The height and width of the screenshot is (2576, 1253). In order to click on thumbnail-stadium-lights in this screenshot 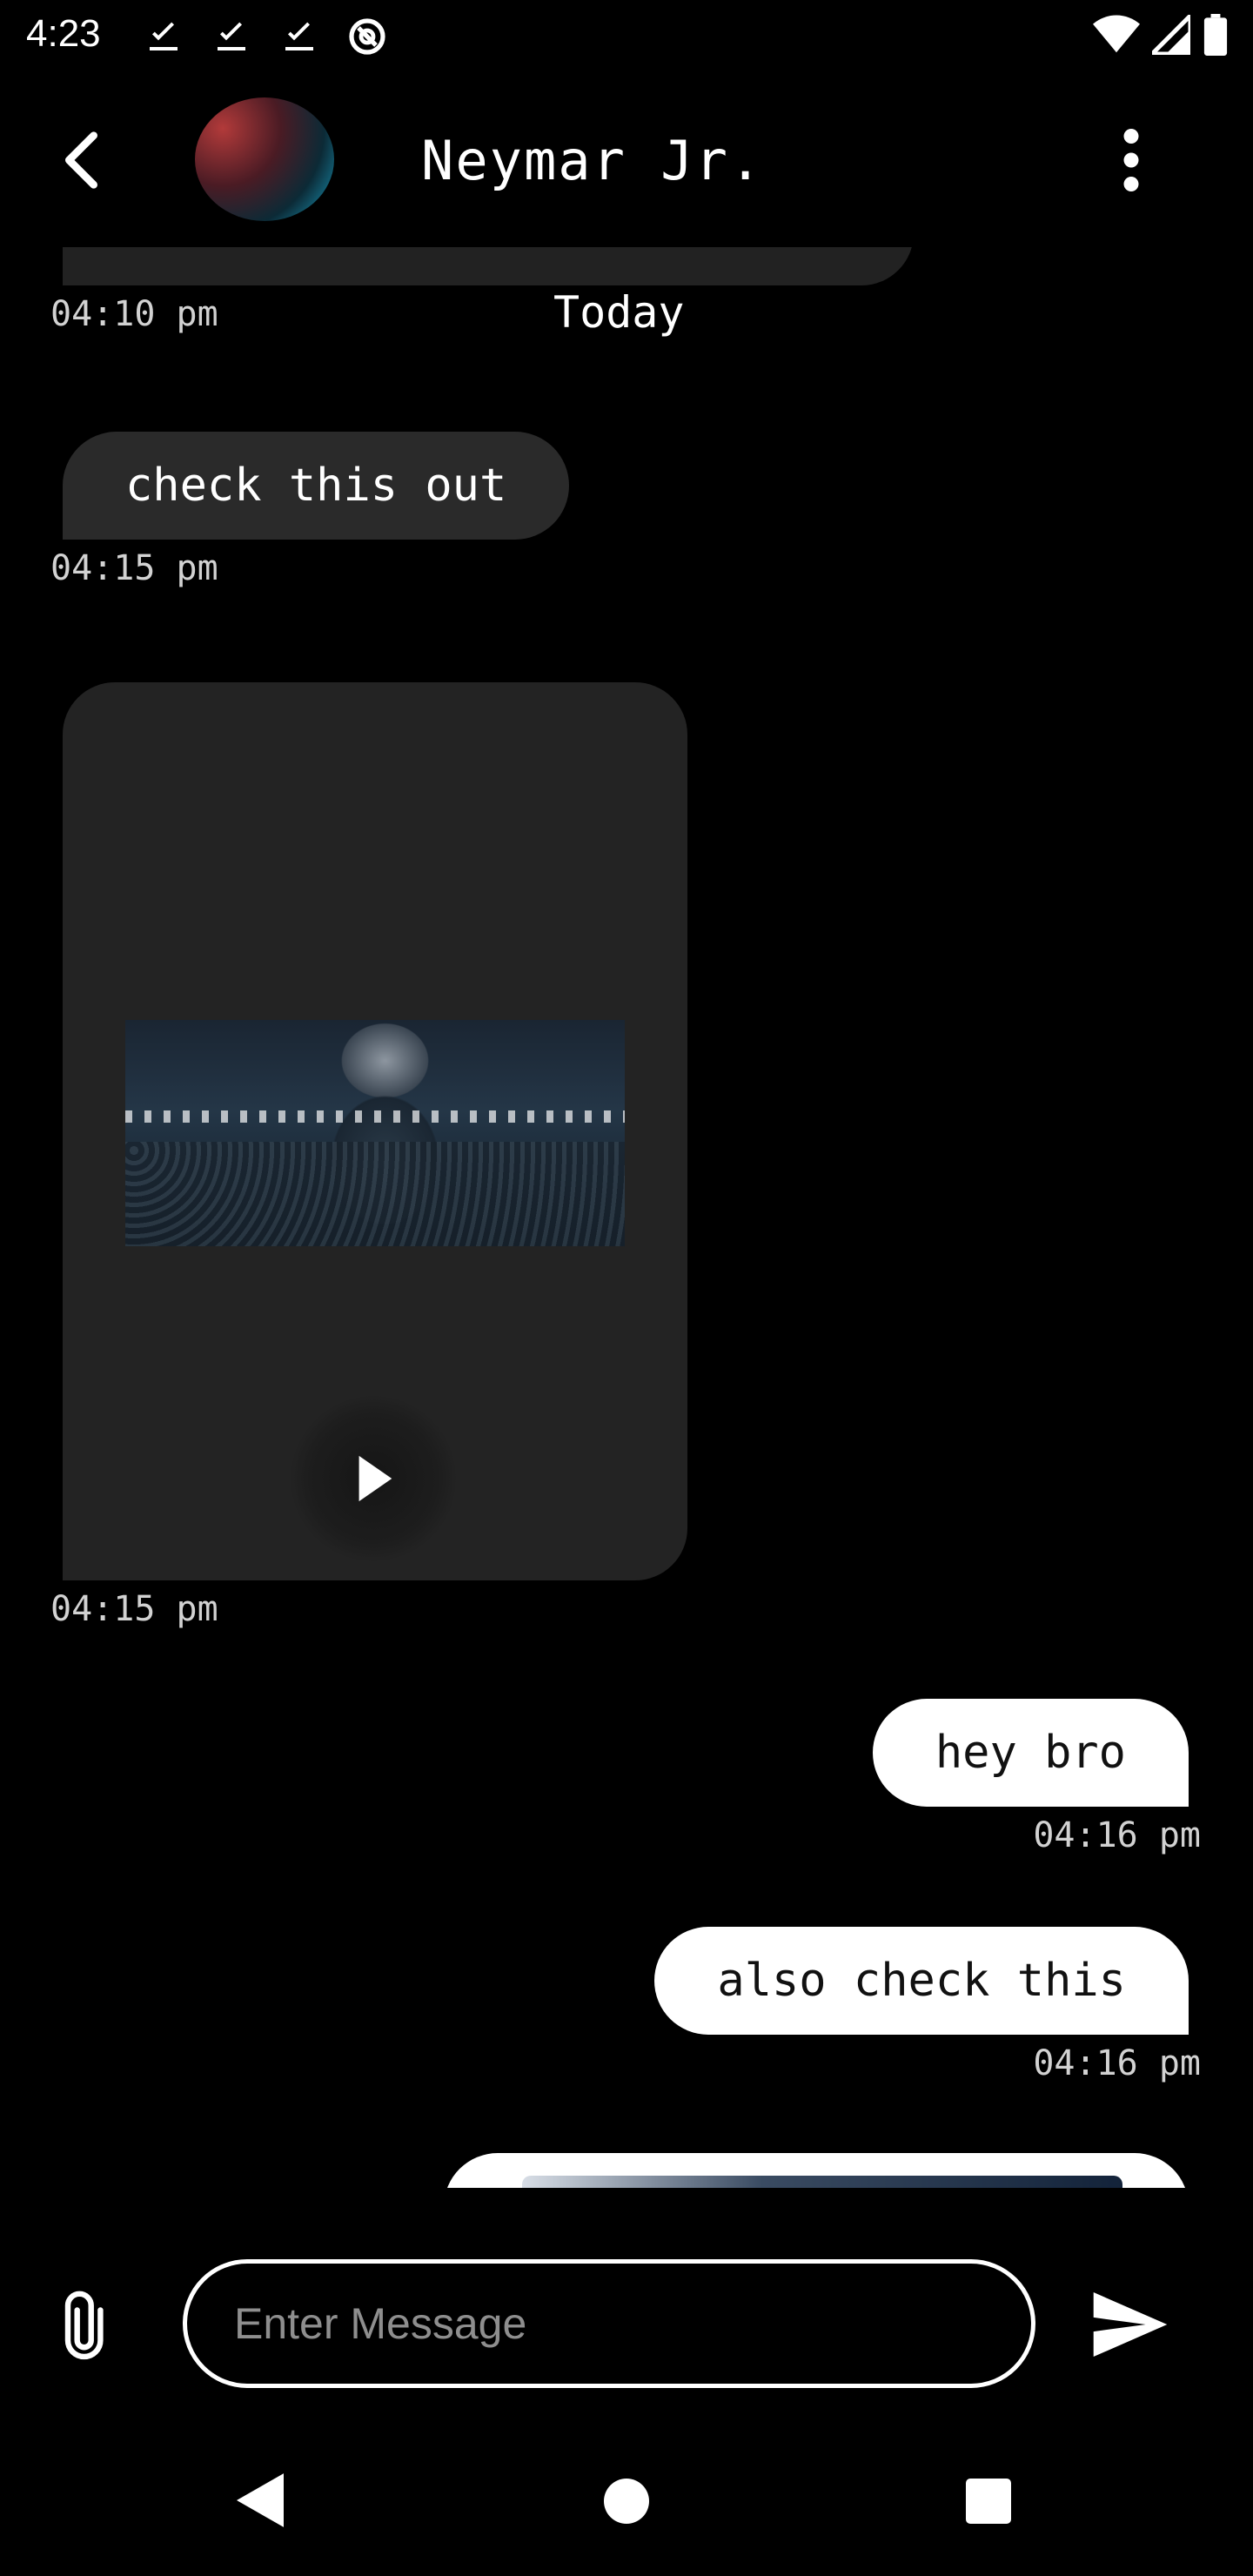, I will do `click(375, 1116)`.